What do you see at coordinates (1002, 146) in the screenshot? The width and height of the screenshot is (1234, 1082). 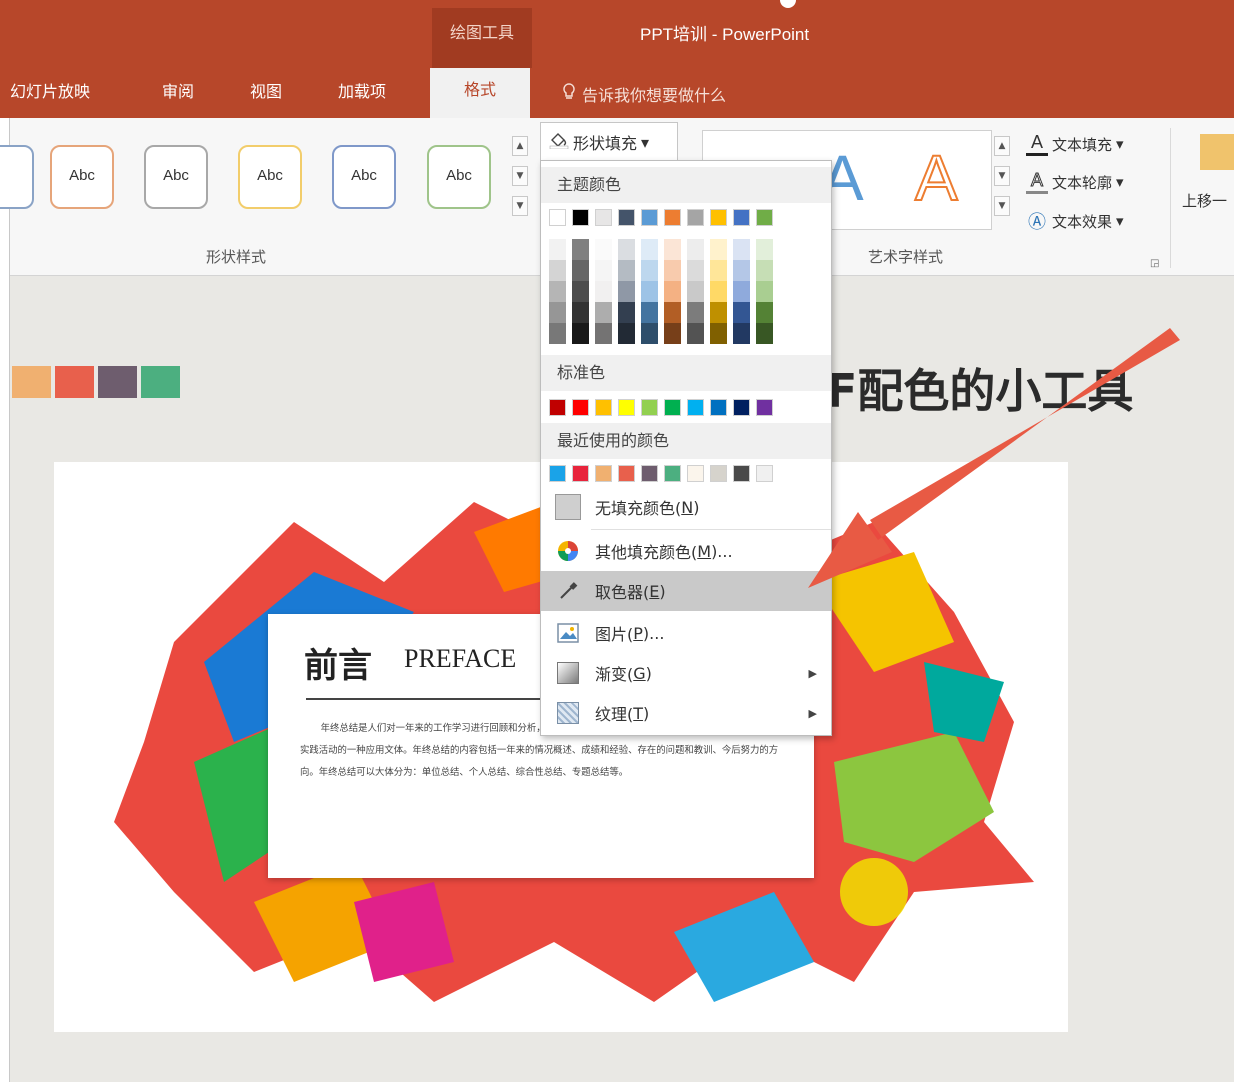 I see `wordart-scroll-up: ▲` at bounding box center [1002, 146].